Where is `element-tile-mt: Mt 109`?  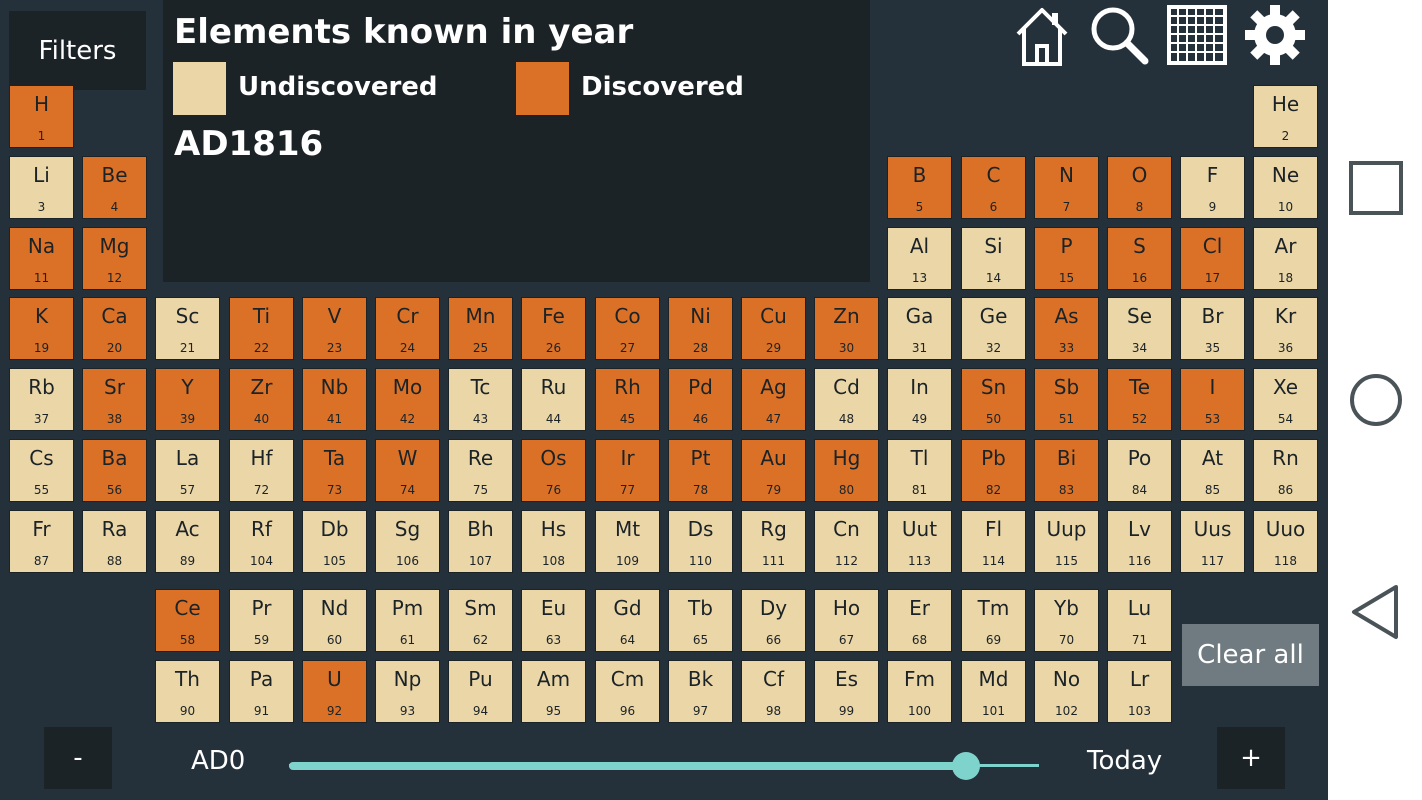 element-tile-mt: Mt 109 is located at coordinates (627, 541).